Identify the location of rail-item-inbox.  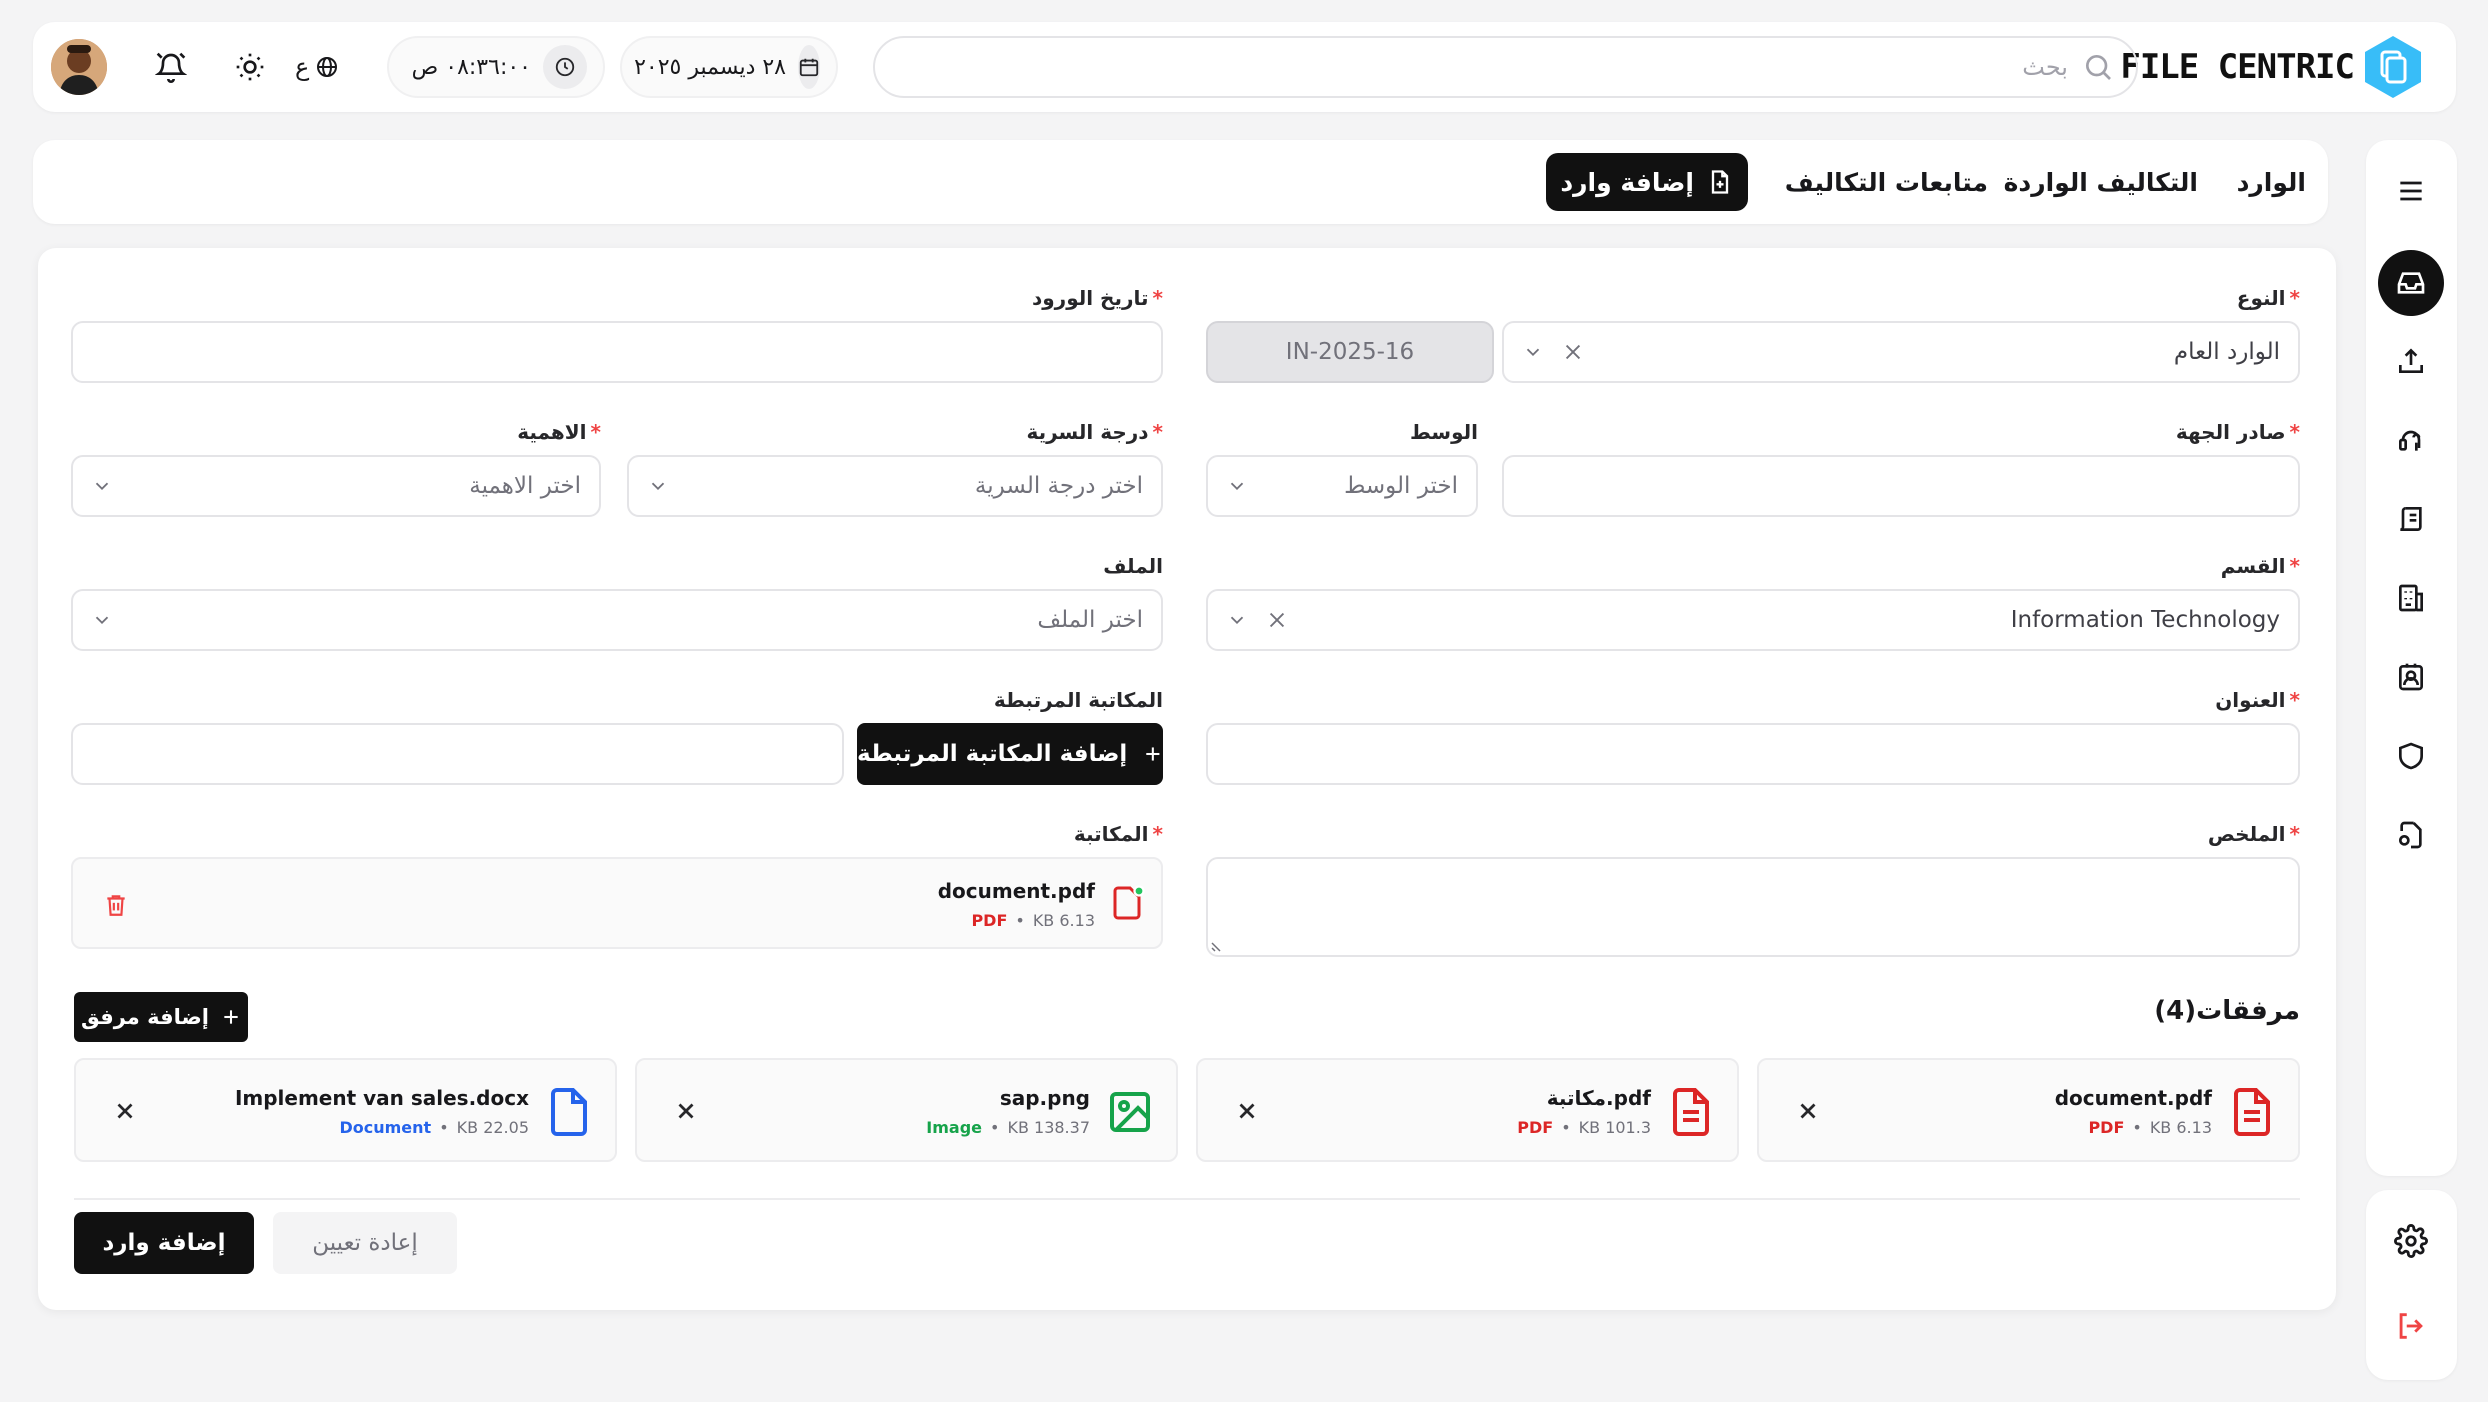
(2411, 283).